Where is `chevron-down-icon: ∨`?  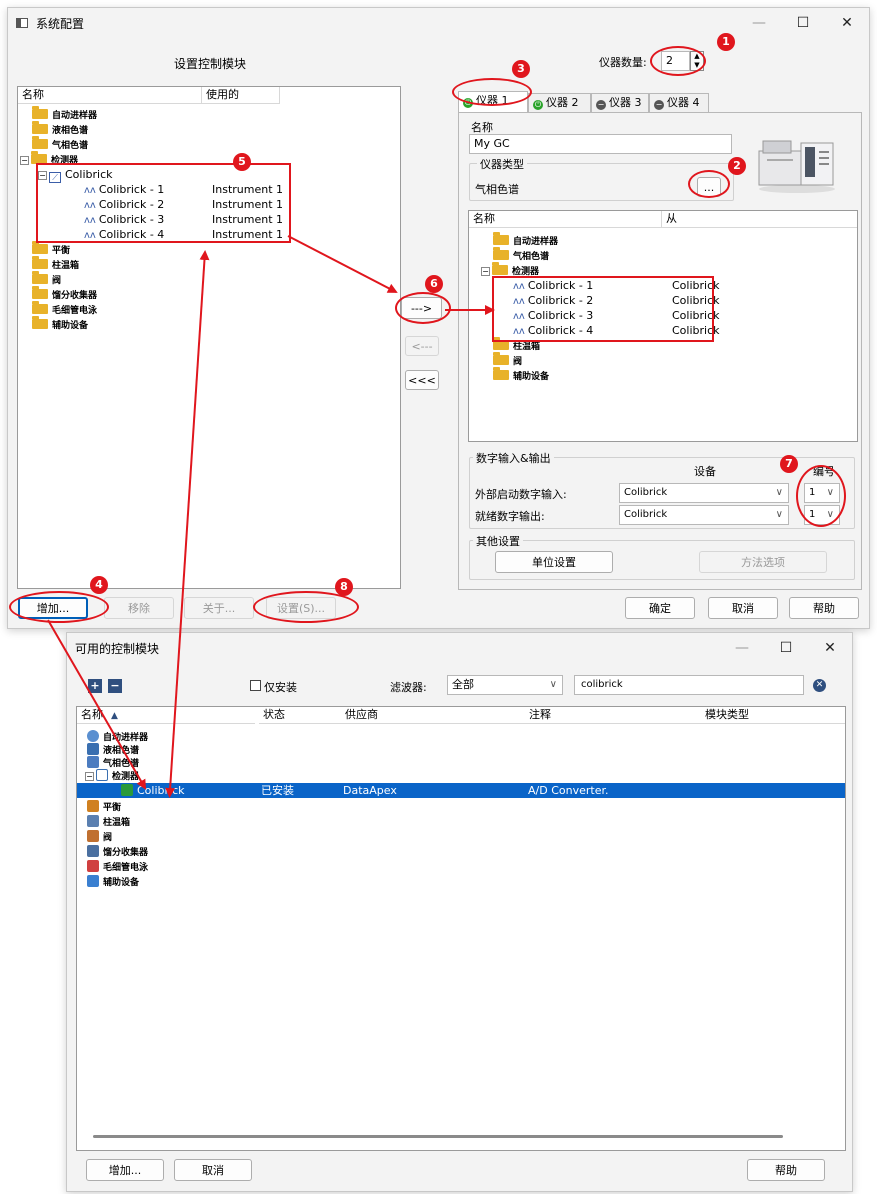
chevron-down-icon: ∨ is located at coordinates (779, 514).